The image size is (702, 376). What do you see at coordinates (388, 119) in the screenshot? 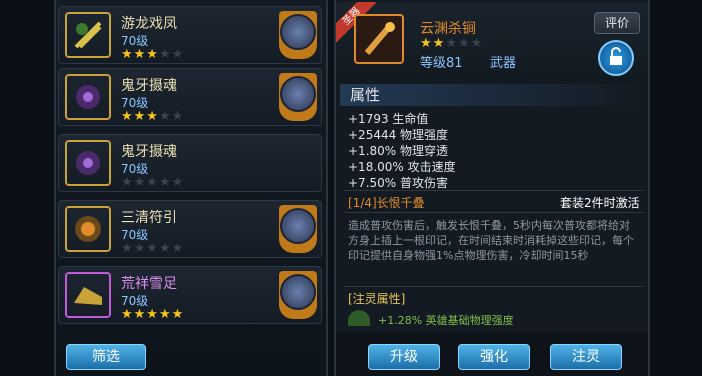
I see `attribute-line: +1793 生命值` at bounding box center [388, 119].